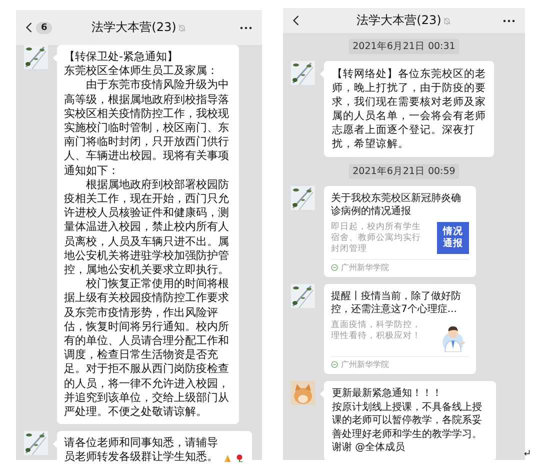  I want to click on unread-count: 6, so click(44, 28).